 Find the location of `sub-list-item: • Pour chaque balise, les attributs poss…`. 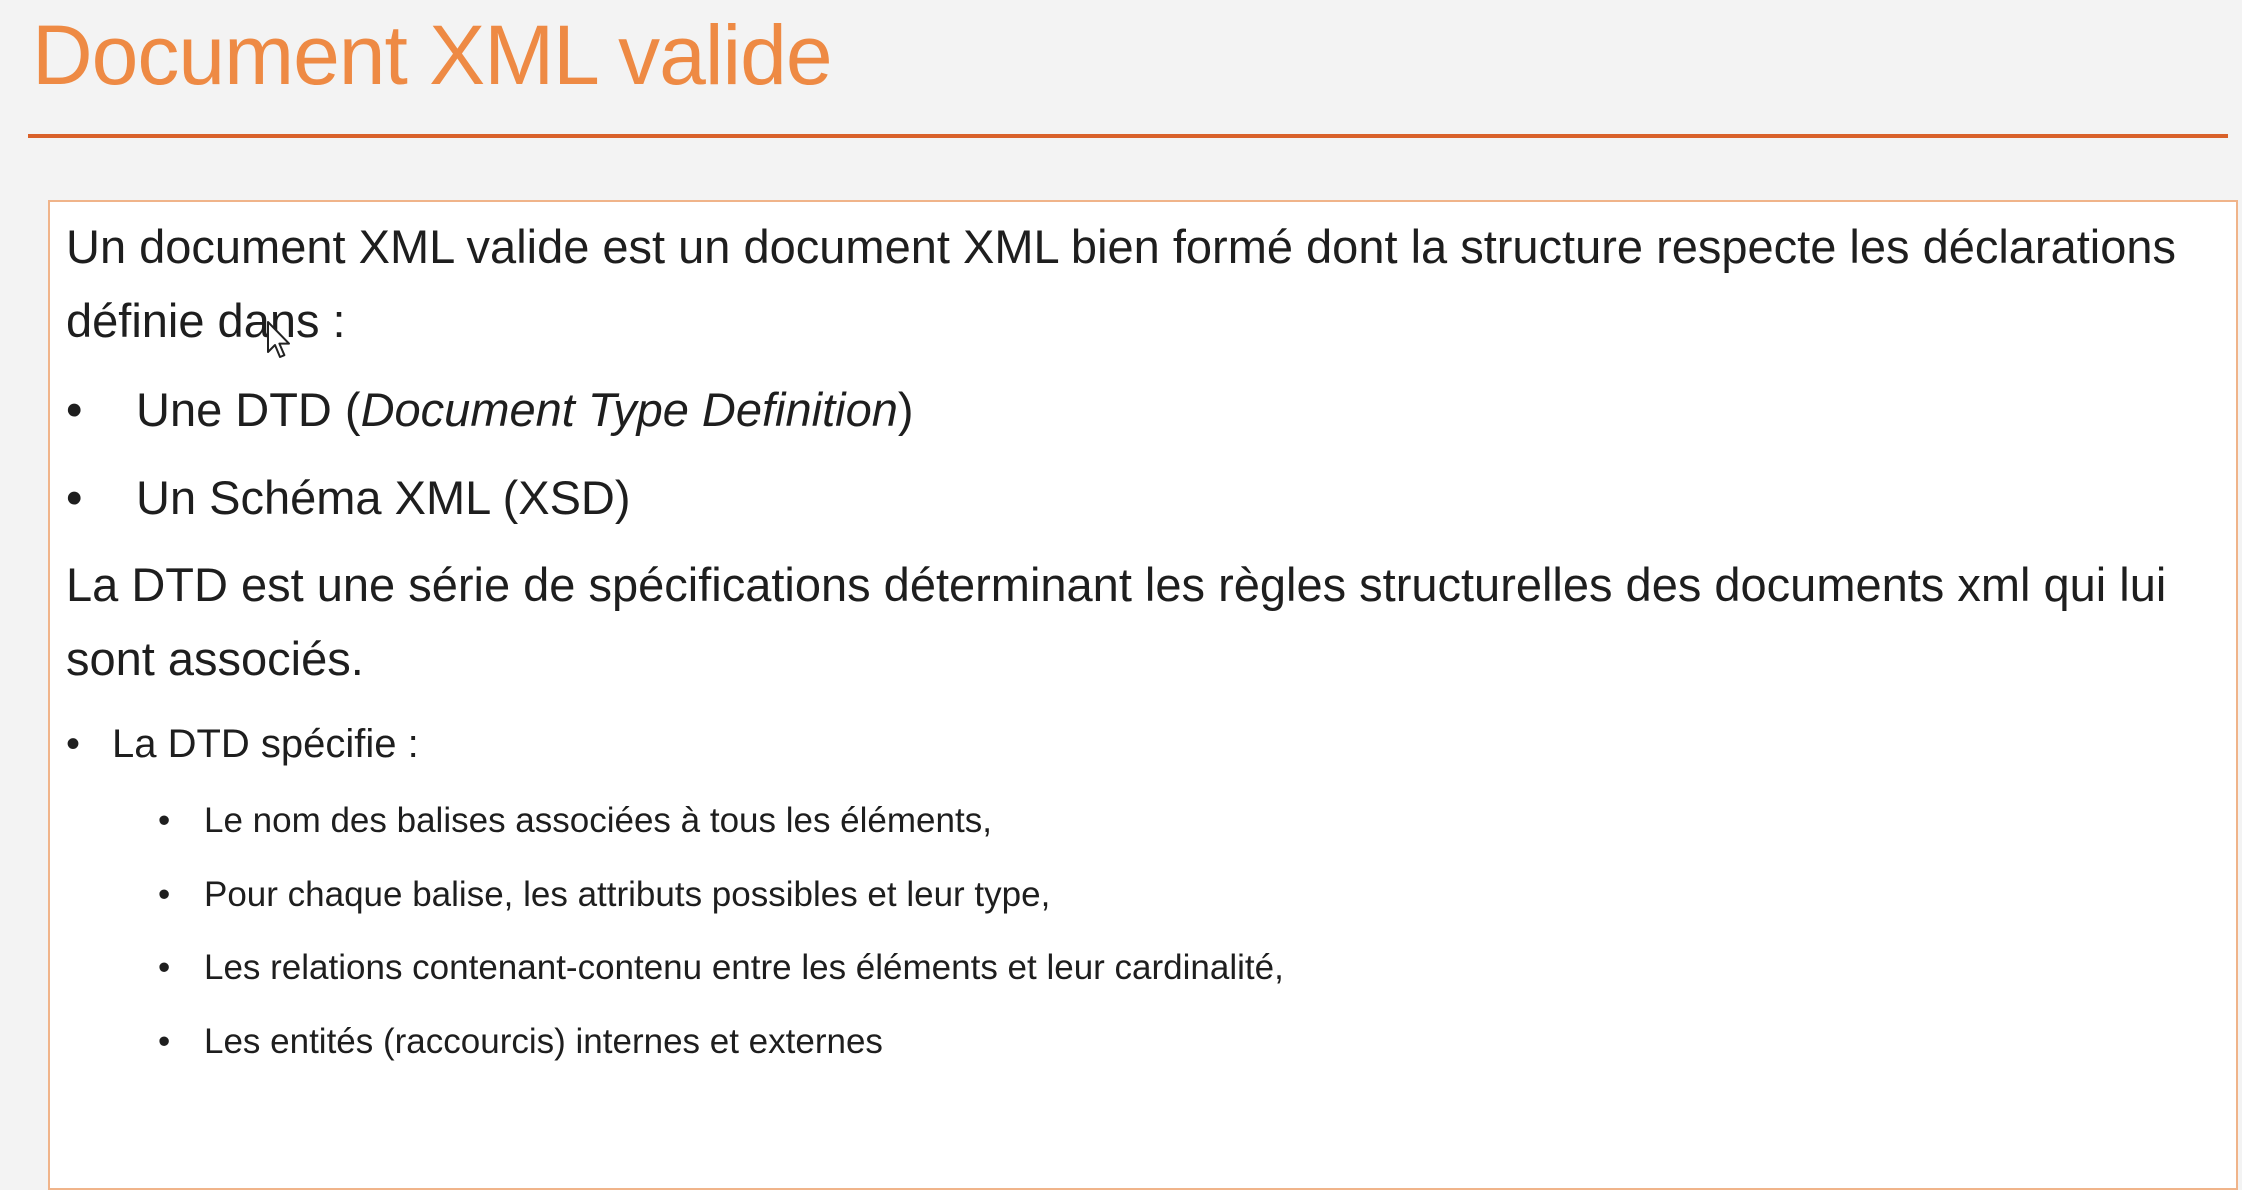

sub-list-item: • Pour chaque balise, les attributs poss… is located at coordinates (604, 895).